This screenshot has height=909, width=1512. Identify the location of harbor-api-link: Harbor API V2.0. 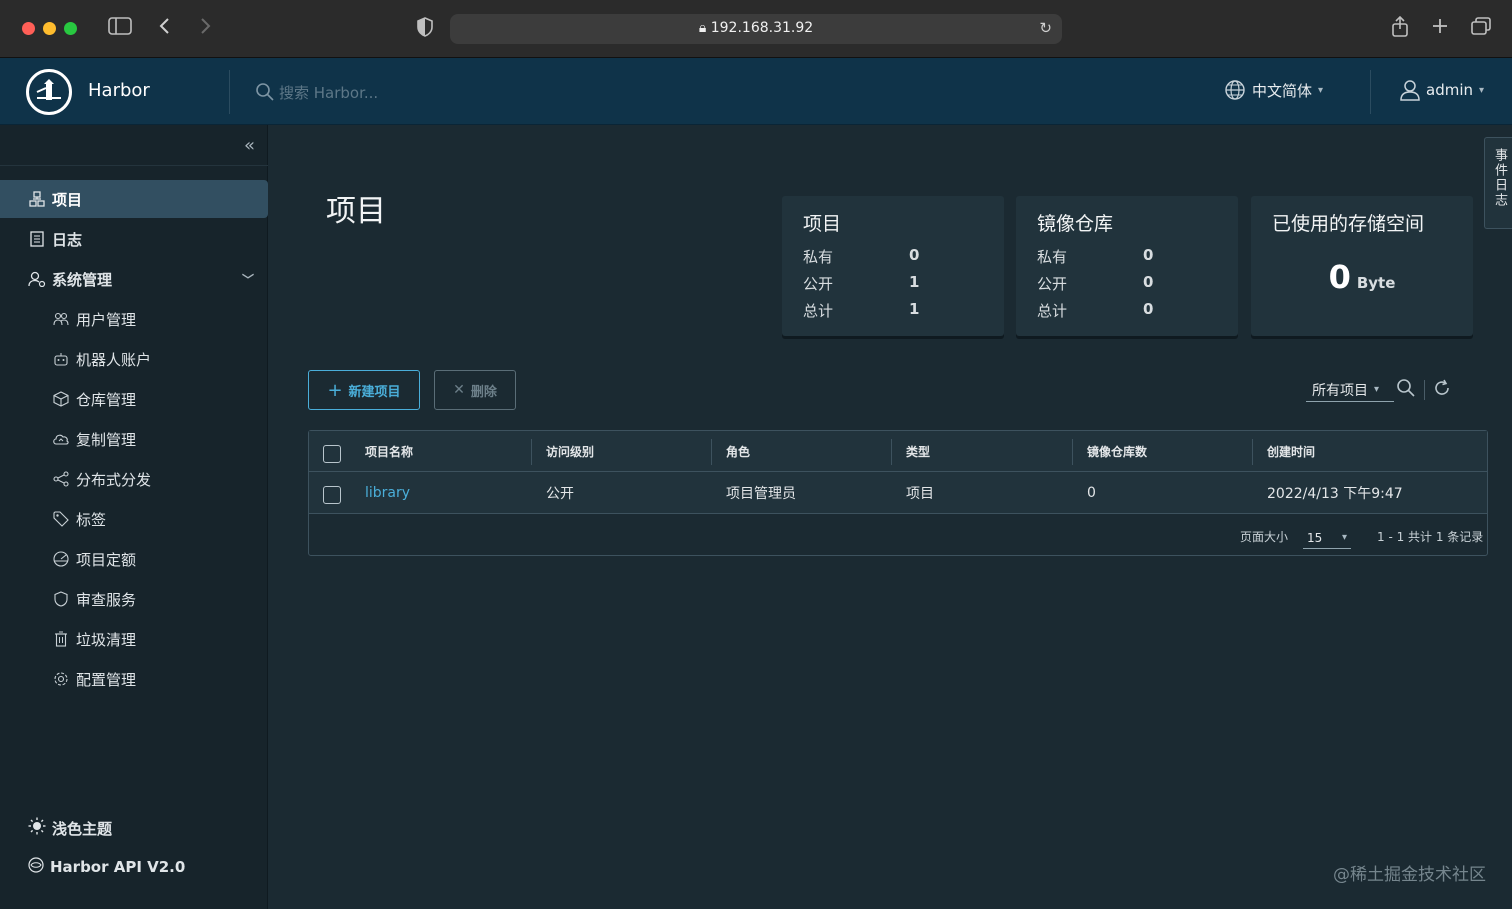
(106, 867).